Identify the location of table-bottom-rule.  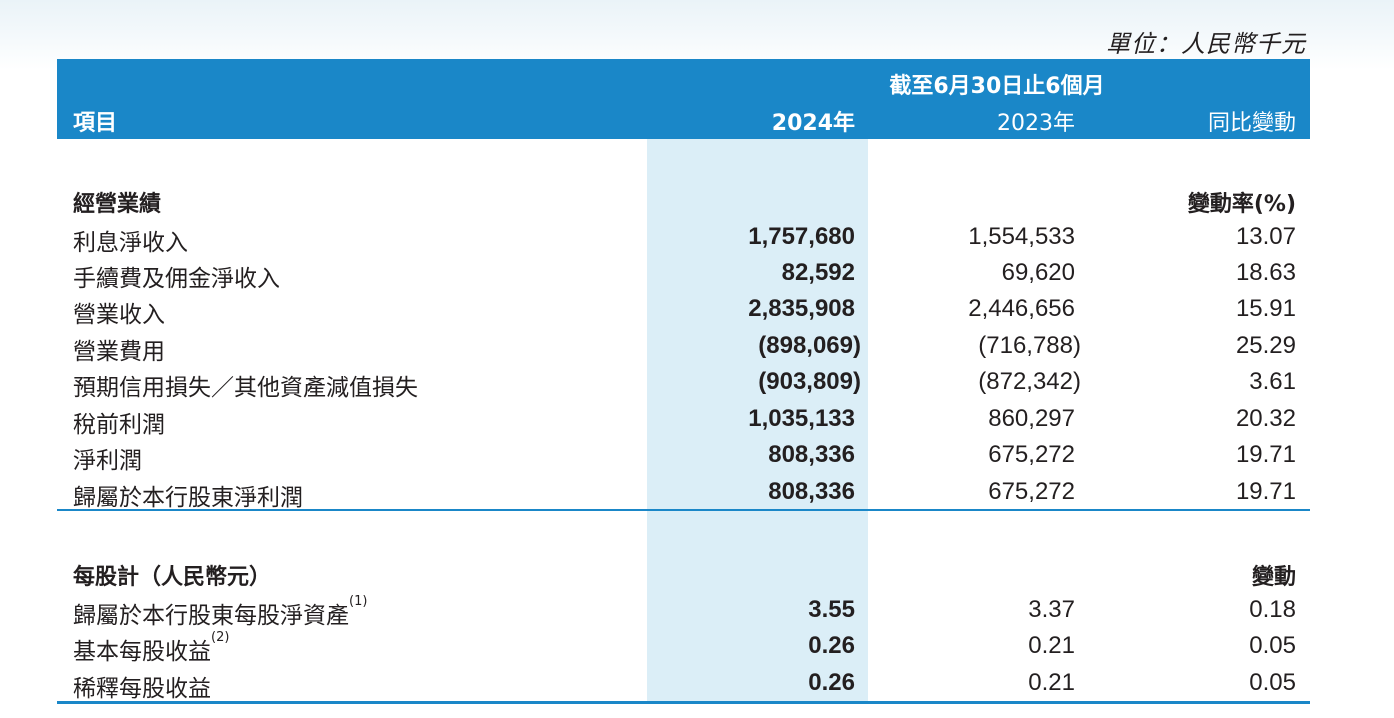
(683, 702).